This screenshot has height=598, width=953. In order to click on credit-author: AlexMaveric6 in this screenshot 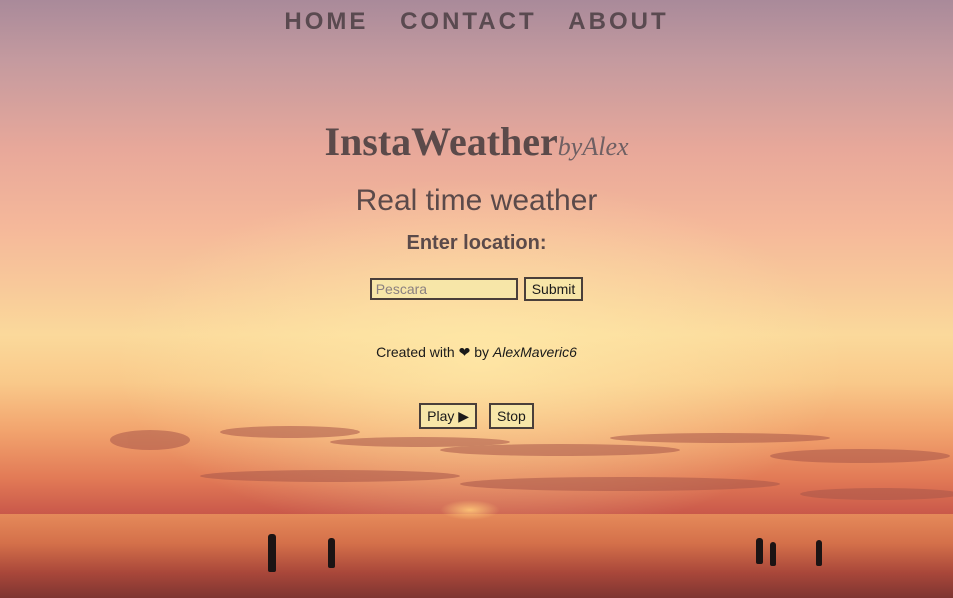, I will do `click(534, 352)`.